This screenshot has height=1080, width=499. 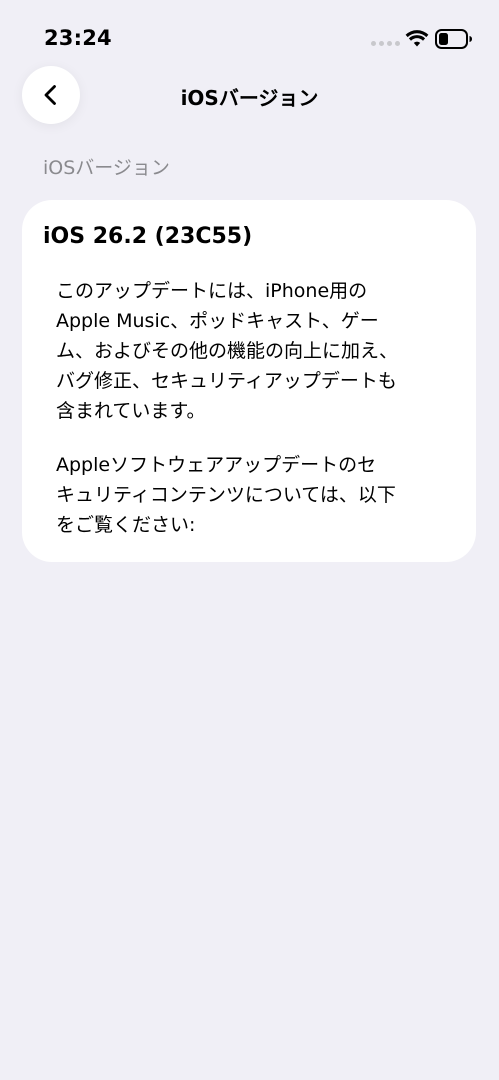 I want to click on status-bar: 23:24, so click(x=249, y=35).